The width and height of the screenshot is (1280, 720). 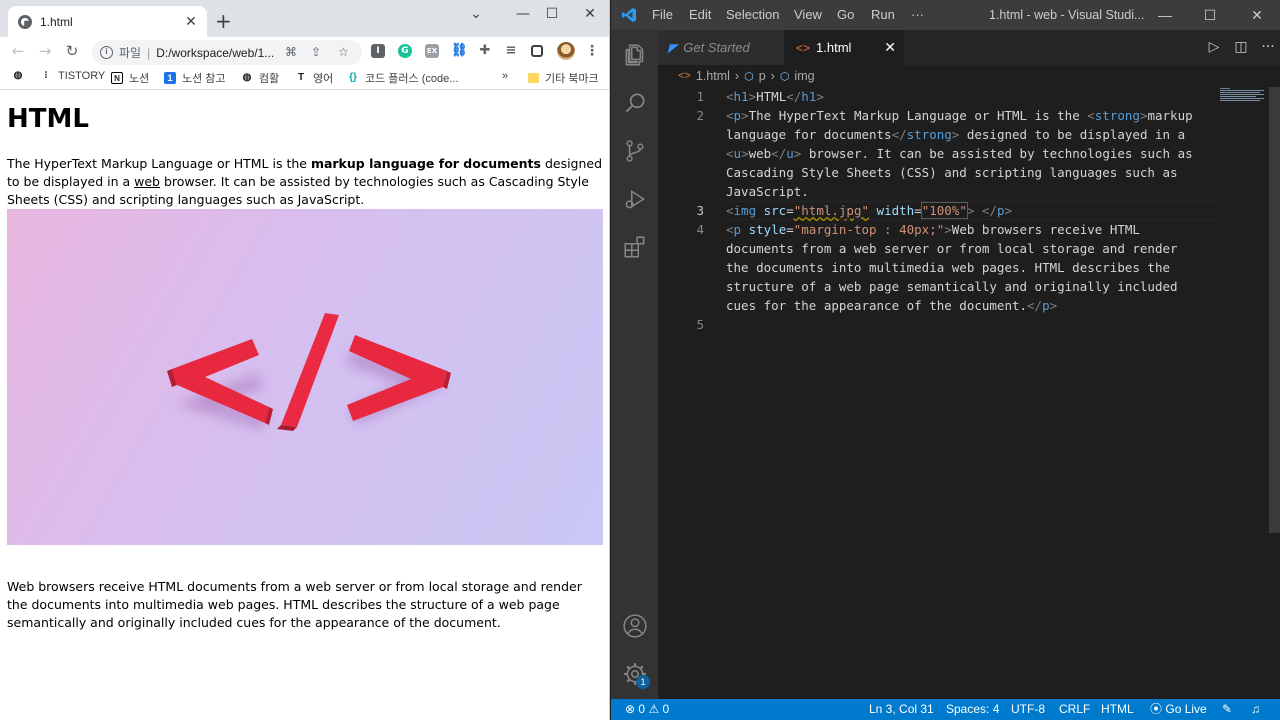 What do you see at coordinates (139, 79) in the screenshot?
I see `bookmark-label: 노션` at bounding box center [139, 79].